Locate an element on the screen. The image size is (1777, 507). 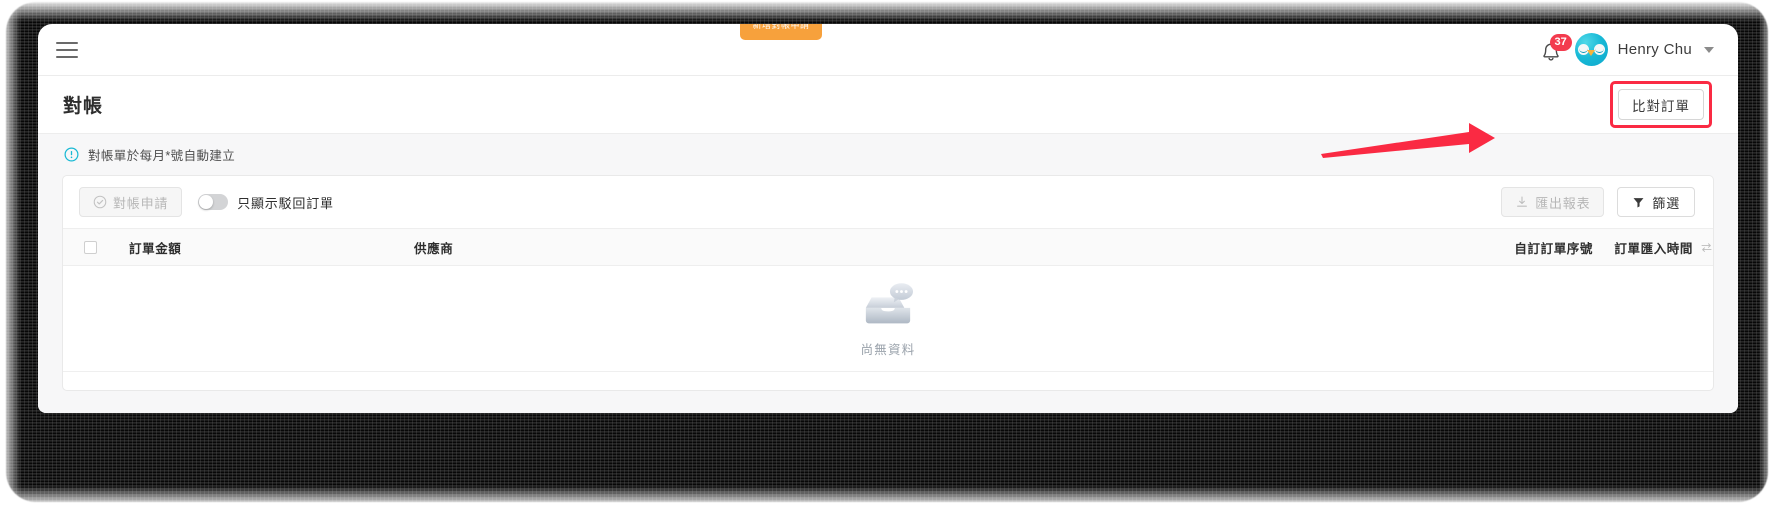
column-header-supplier: 供應商 is located at coordinates (555, 247).